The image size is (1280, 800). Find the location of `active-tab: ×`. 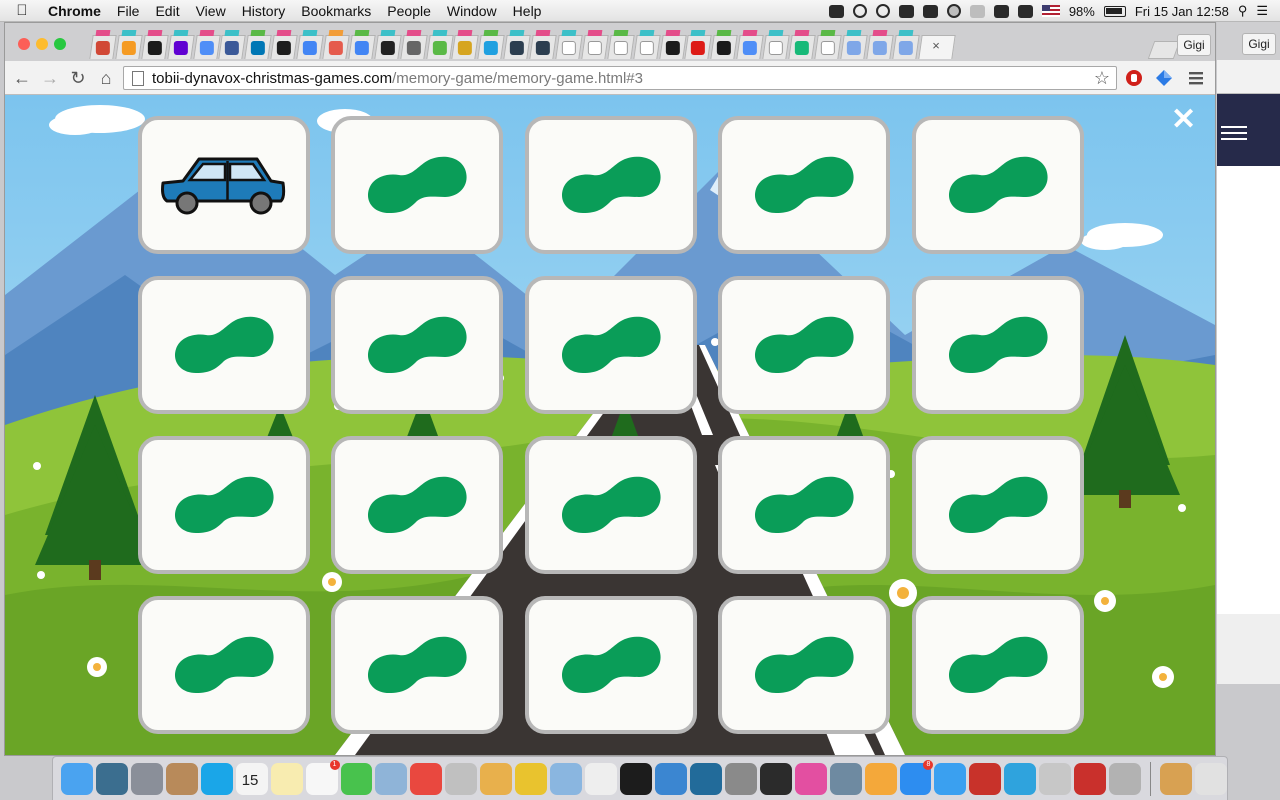

active-tab: × is located at coordinates (936, 47).